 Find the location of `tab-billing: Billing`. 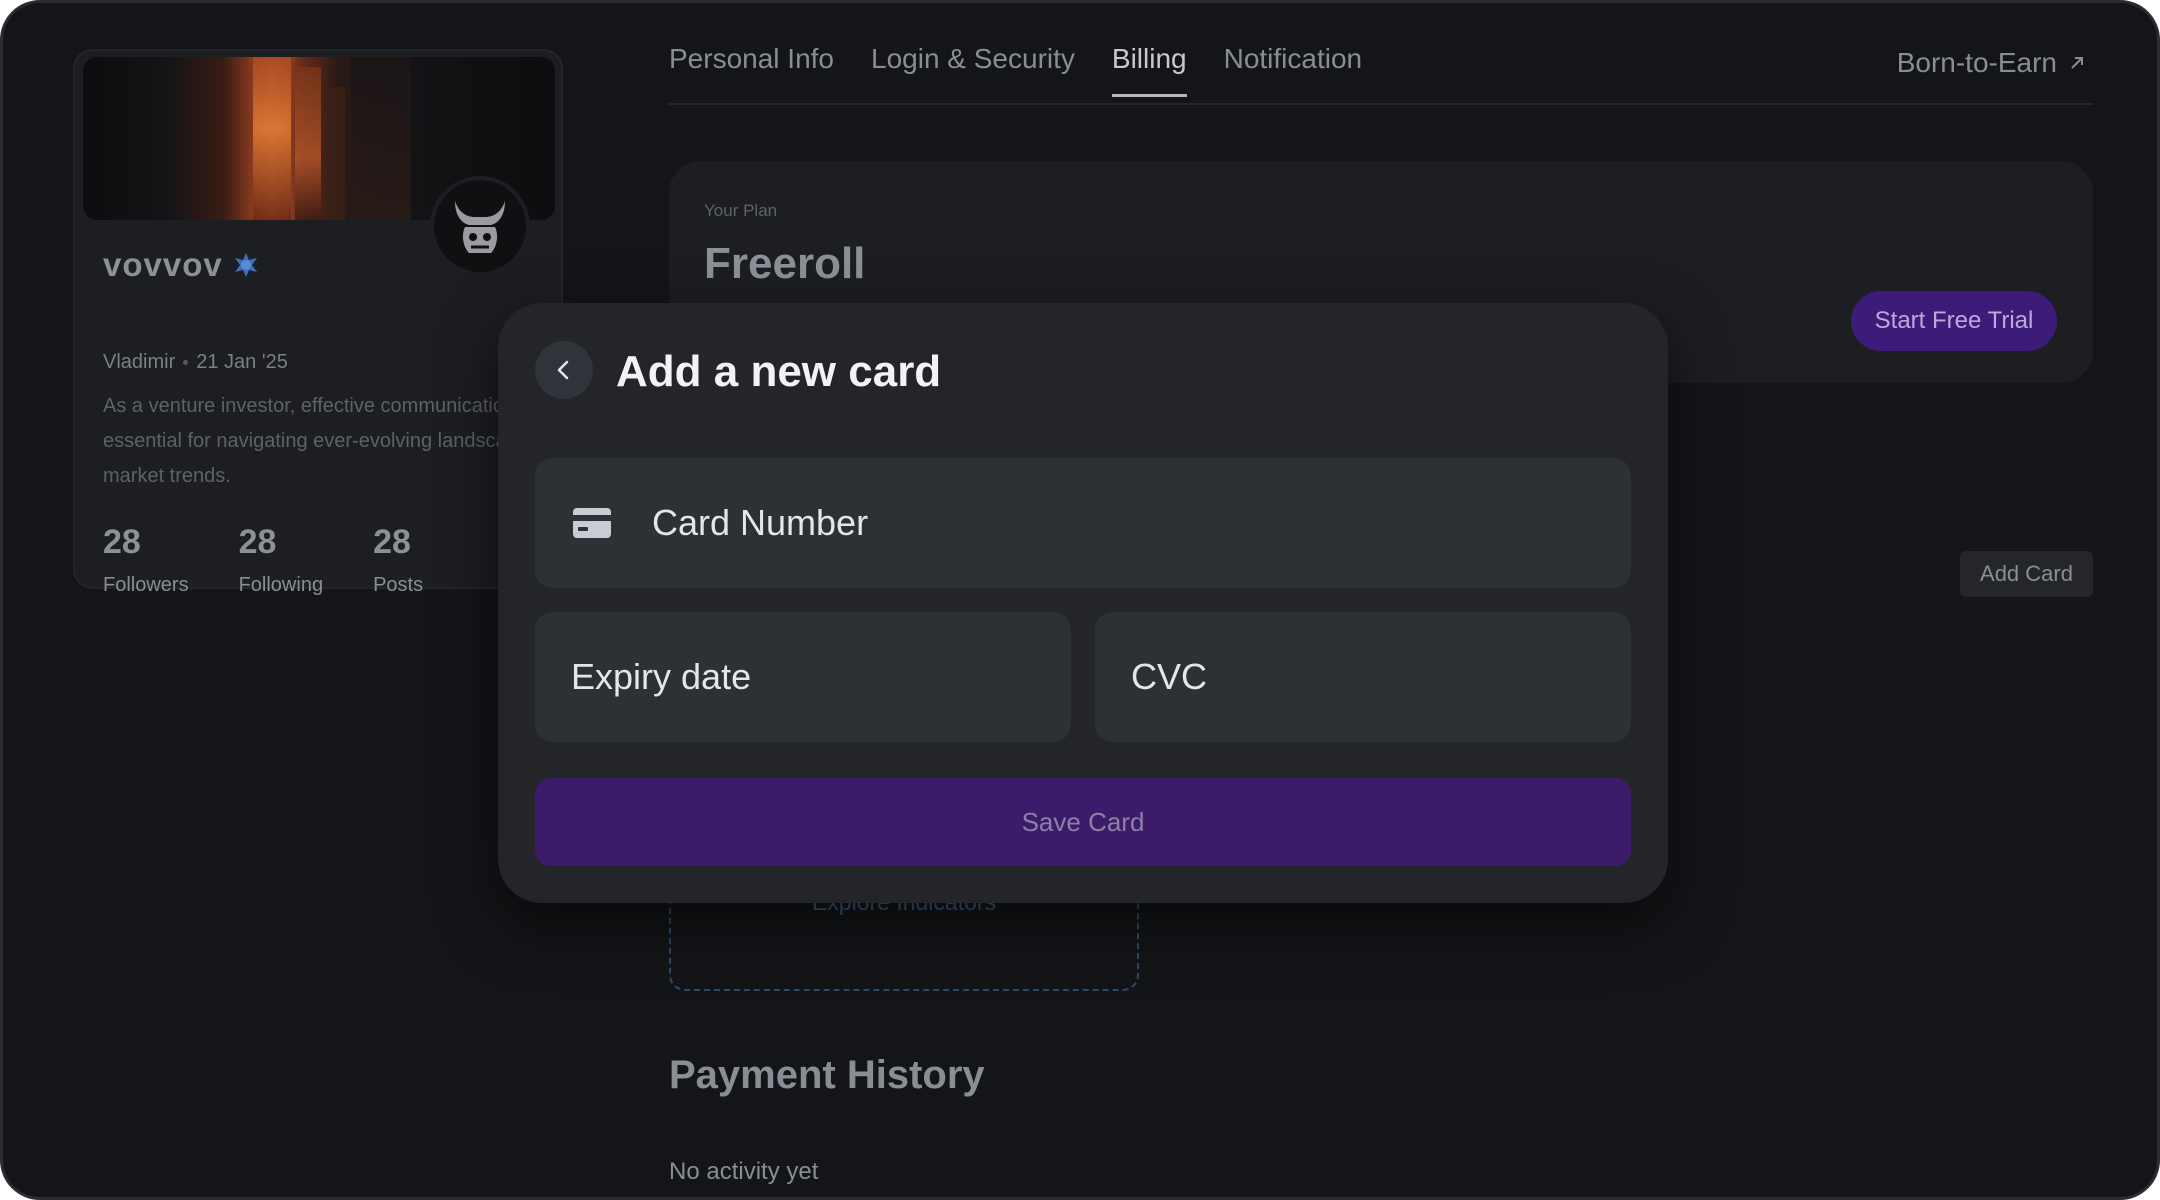

tab-billing: Billing is located at coordinates (1149, 70).